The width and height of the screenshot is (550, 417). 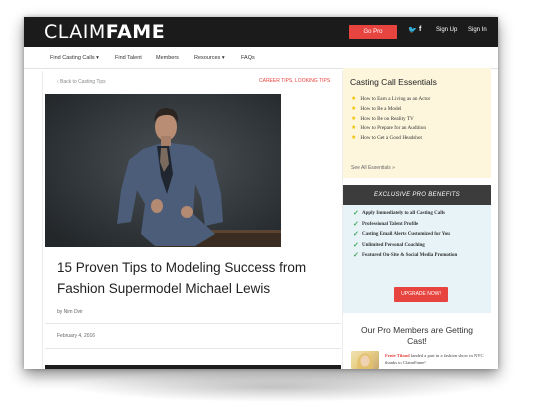 What do you see at coordinates (104, 32) in the screenshot?
I see `claimfame-logo: CLAIMFAME` at bounding box center [104, 32].